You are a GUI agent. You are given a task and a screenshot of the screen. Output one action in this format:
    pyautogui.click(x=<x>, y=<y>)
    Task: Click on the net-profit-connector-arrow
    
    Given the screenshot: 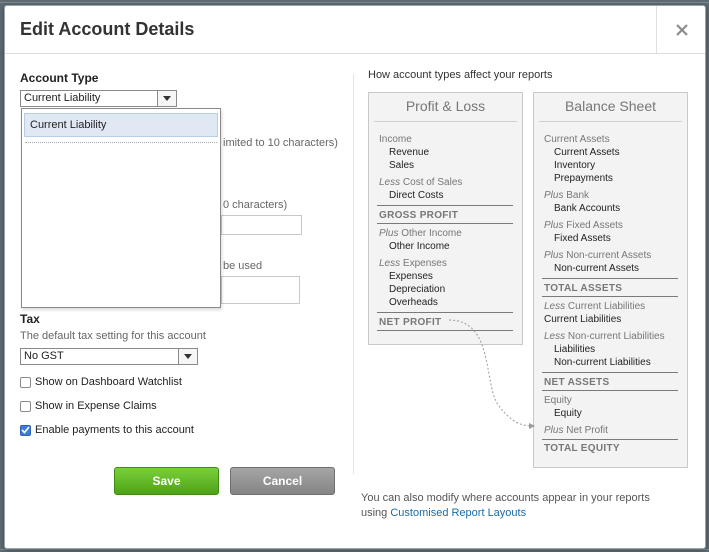 What is the action you would take?
    pyautogui.click(x=491, y=374)
    